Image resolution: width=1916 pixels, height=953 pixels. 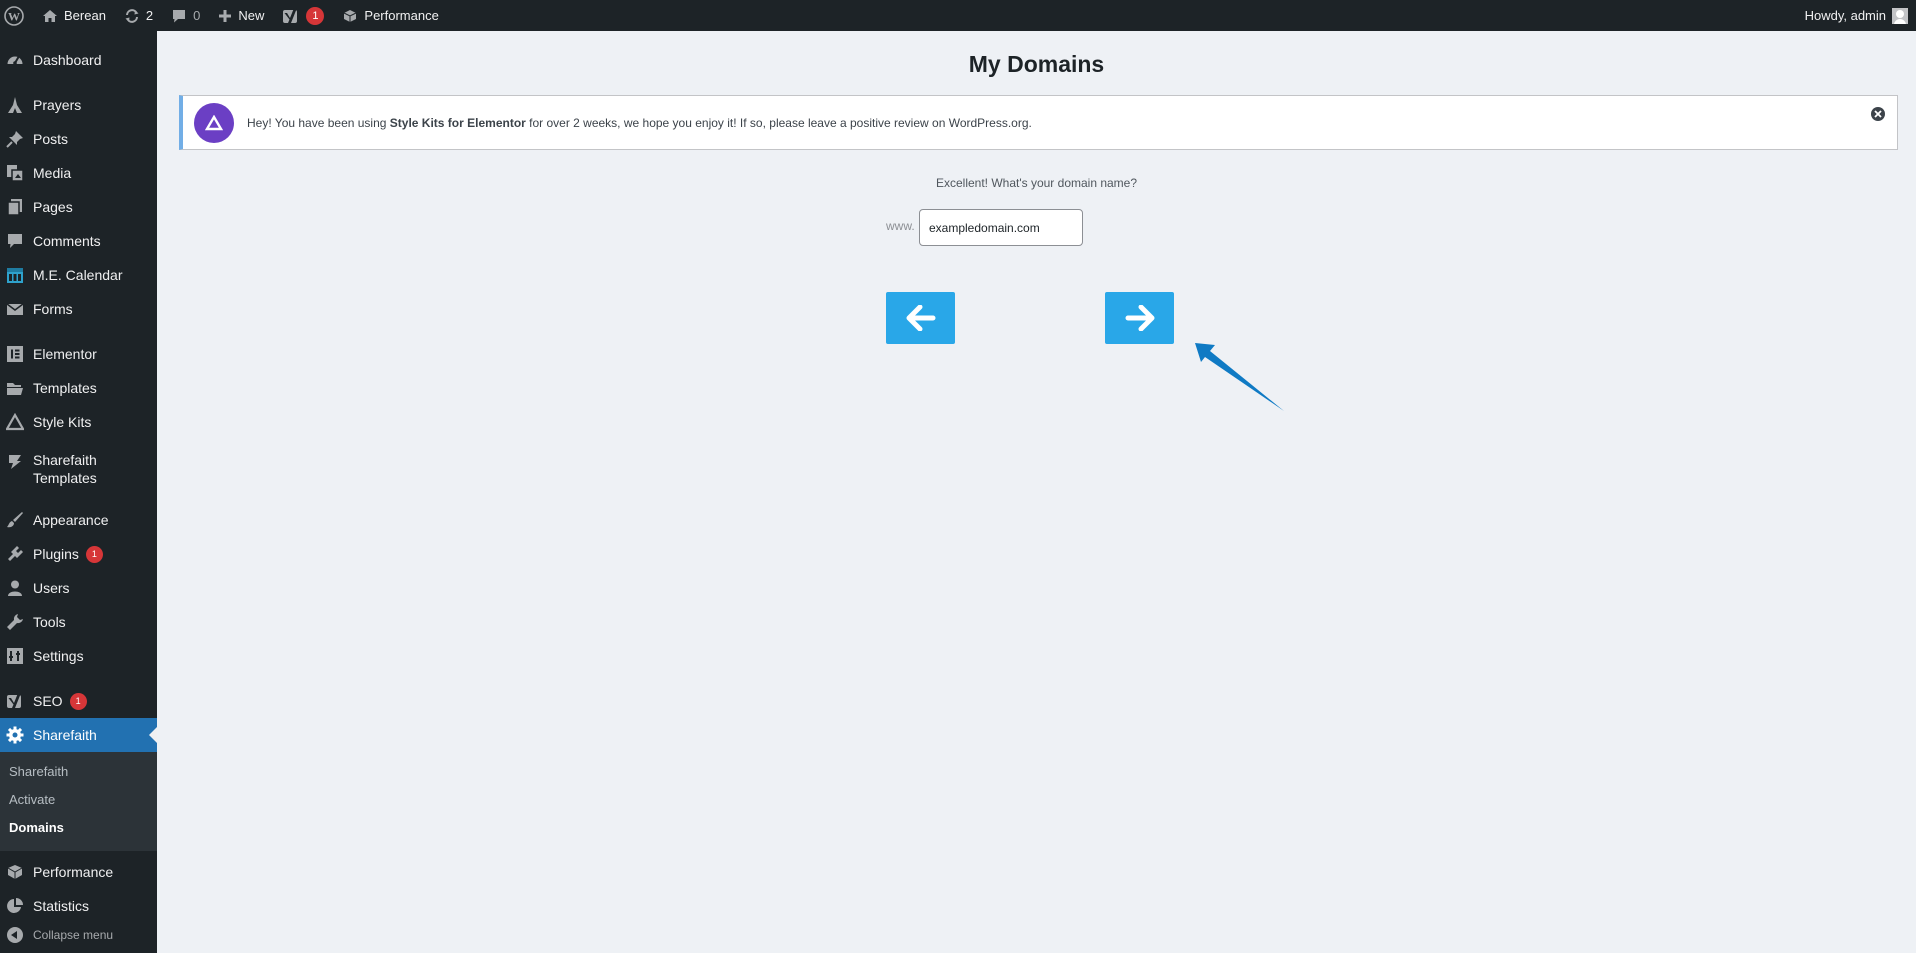 What do you see at coordinates (900, 226) in the screenshot?
I see `www-prefix: www.` at bounding box center [900, 226].